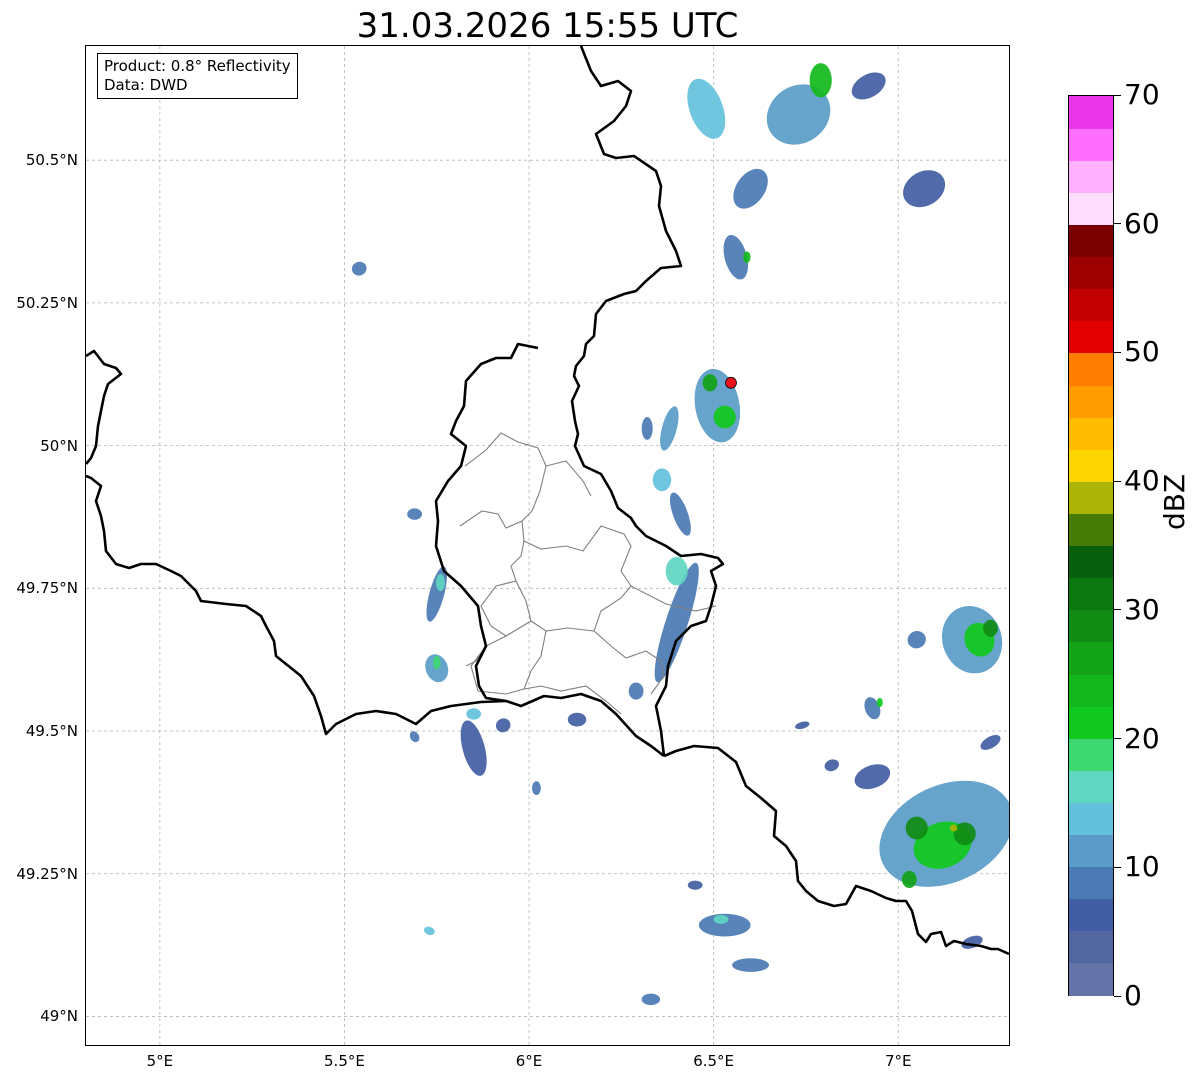 The image size is (1202, 1081). What do you see at coordinates (47, 302) in the screenshot?
I see `lat-tick-label: 50.25°N` at bounding box center [47, 302].